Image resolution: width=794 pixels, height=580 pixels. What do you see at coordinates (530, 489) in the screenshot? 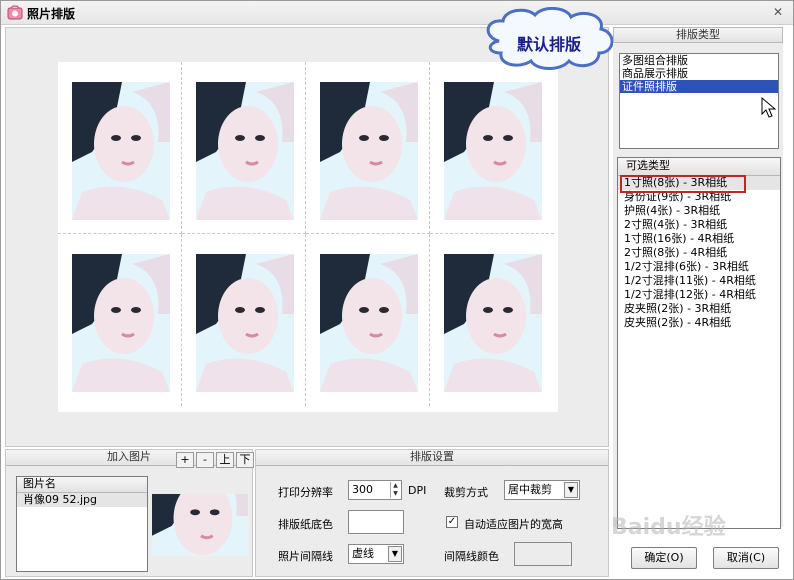
I see `crop-value: 居中裁剪` at bounding box center [530, 489].